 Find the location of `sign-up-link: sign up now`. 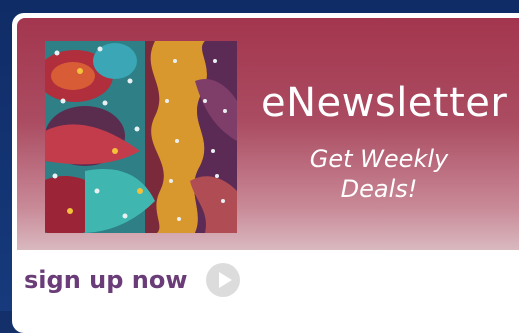

sign-up-link: sign up now is located at coordinates (132, 280).